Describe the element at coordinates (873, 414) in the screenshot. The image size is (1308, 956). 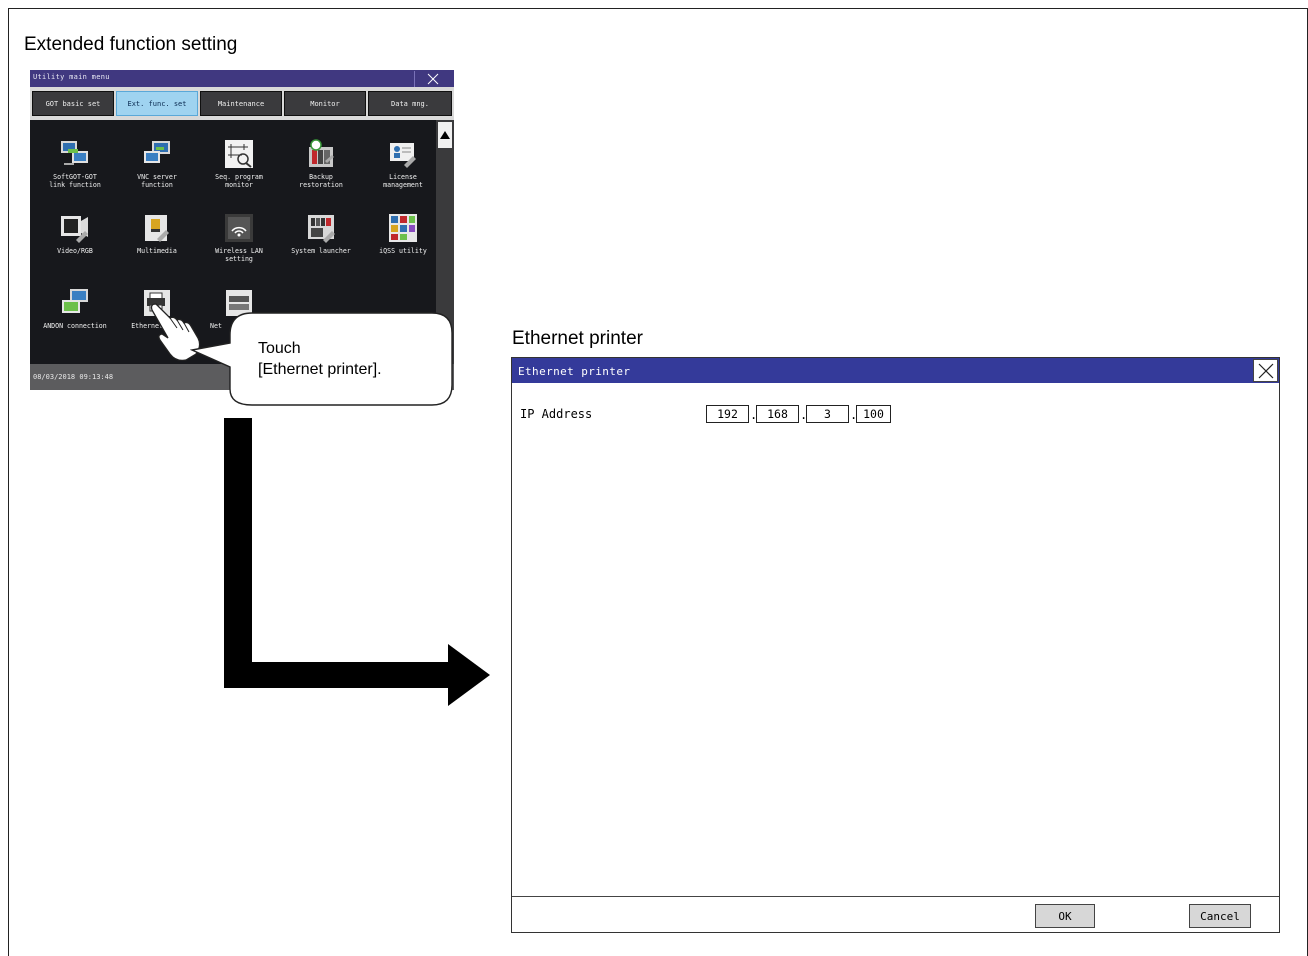
I see `ip-octet-4-field: 100` at that location.